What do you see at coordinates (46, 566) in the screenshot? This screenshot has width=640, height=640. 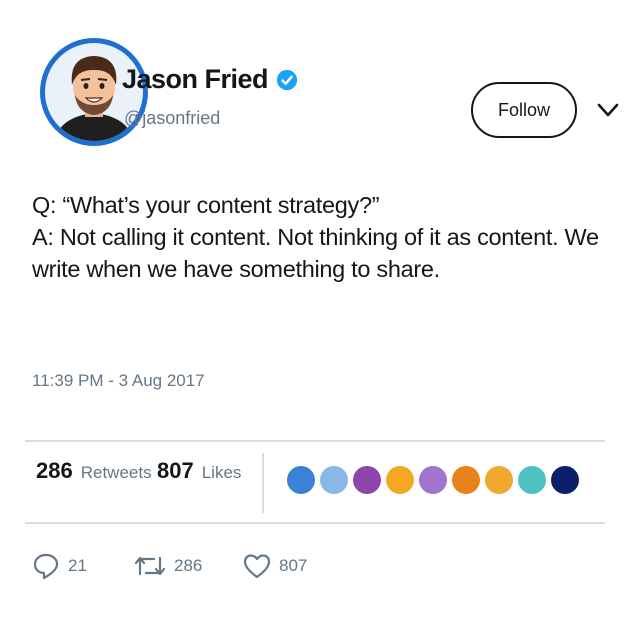 I see `reply-icon` at bounding box center [46, 566].